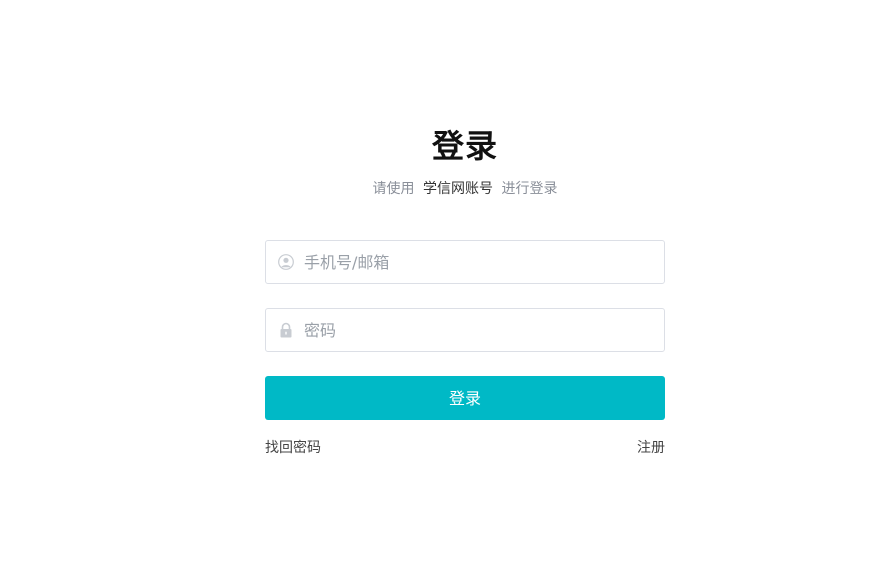 This screenshot has height=570, width=892. I want to click on password-input, so click(479, 330).